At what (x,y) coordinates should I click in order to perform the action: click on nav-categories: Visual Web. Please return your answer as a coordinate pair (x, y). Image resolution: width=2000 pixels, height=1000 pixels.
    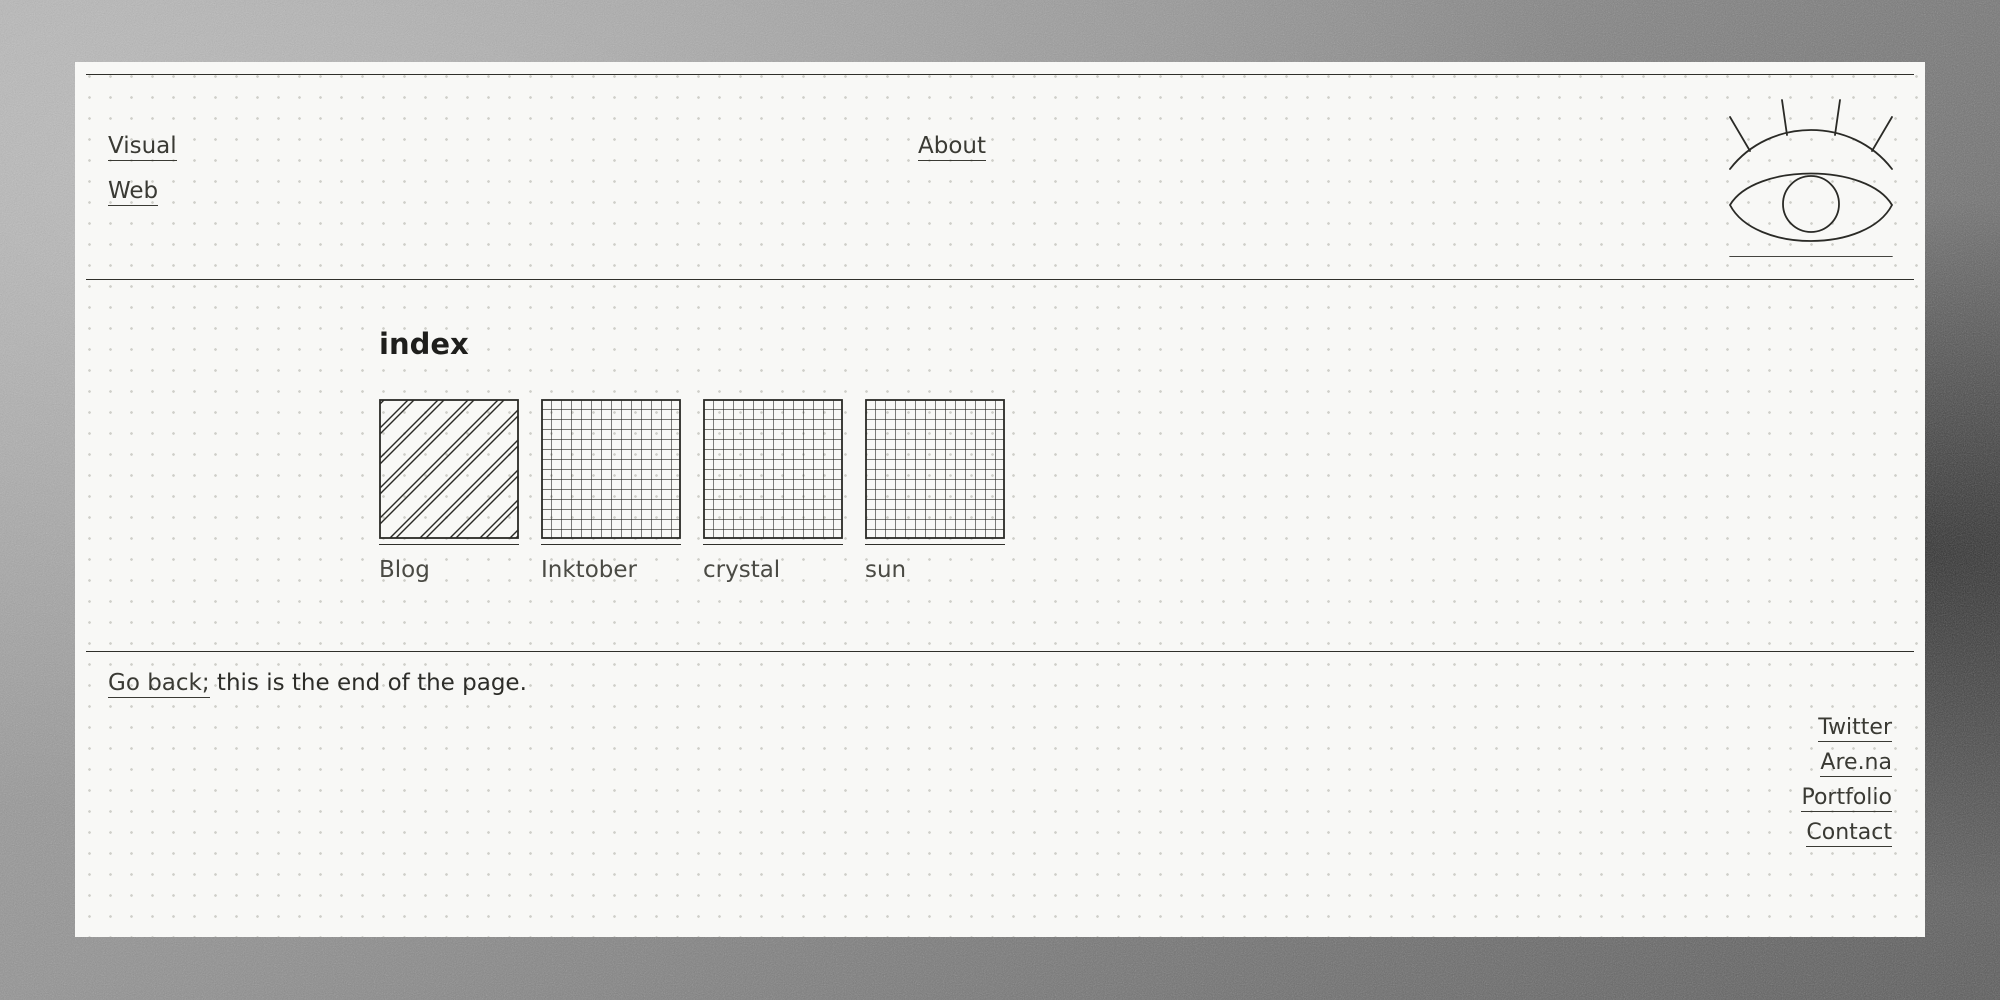
    Looking at the image, I should click on (142, 169).